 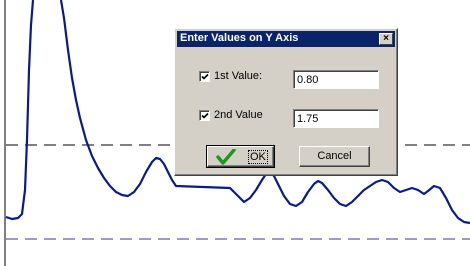 I want to click on close-button: ×, so click(x=386, y=39).